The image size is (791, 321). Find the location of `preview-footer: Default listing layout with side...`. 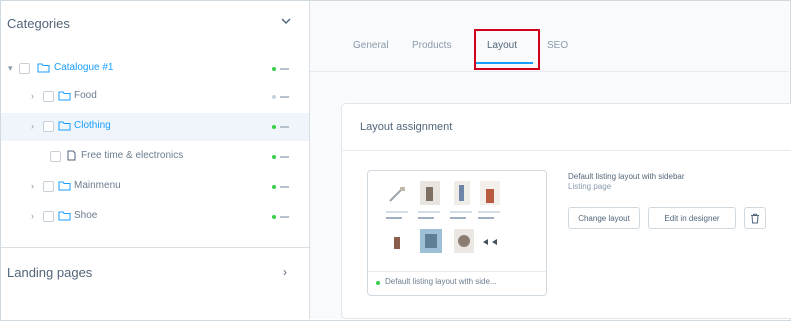

preview-footer: Default listing layout with side... is located at coordinates (457, 283).